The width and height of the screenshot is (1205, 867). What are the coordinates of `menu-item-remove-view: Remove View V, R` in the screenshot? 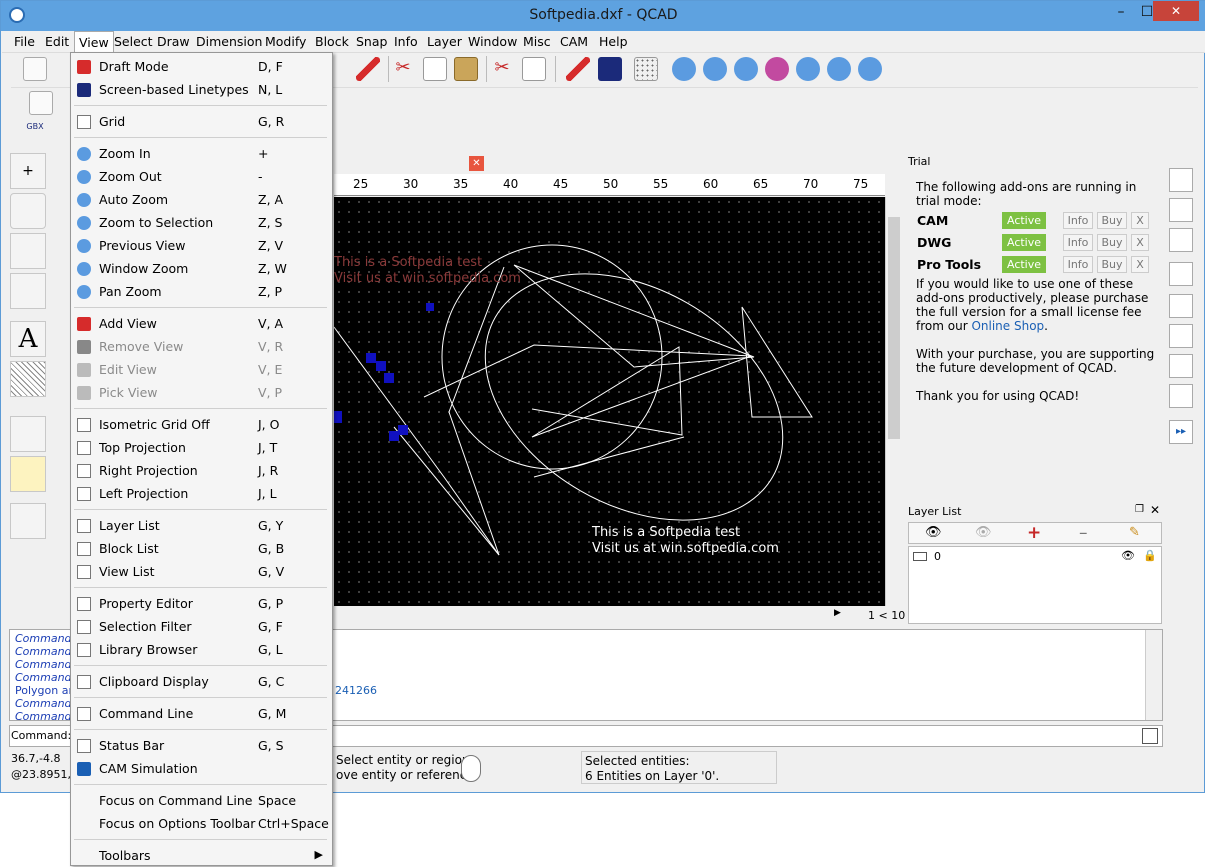 It's located at (201, 346).